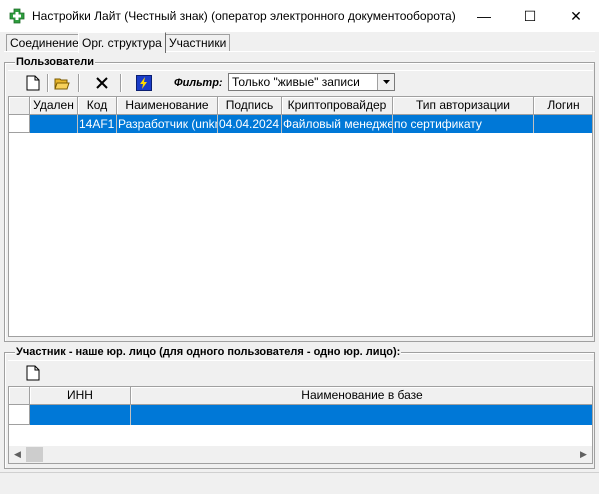 This screenshot has width=599, height=494. I want to click on maximize-button: ☐, so click(530, 16).